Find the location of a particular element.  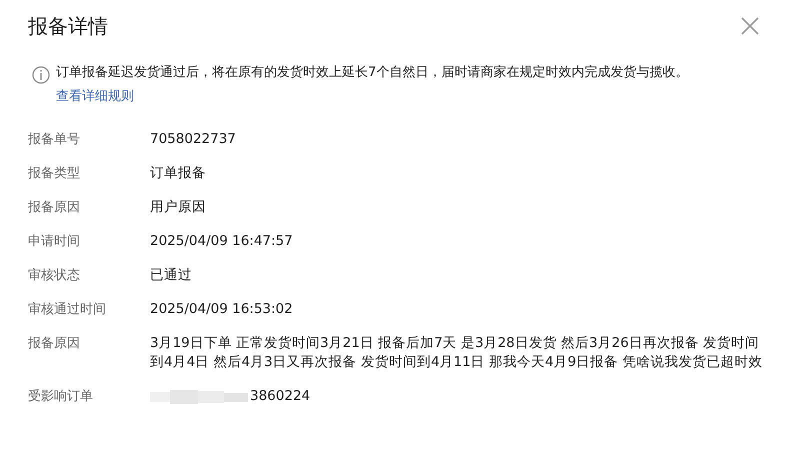

notice-text: 订单报备延迟发货通过后，将在原有的发货时效上延长7个自然日，届时请商家在规定时效内完成发货与揽收。 is located at coordinates (372, 73).